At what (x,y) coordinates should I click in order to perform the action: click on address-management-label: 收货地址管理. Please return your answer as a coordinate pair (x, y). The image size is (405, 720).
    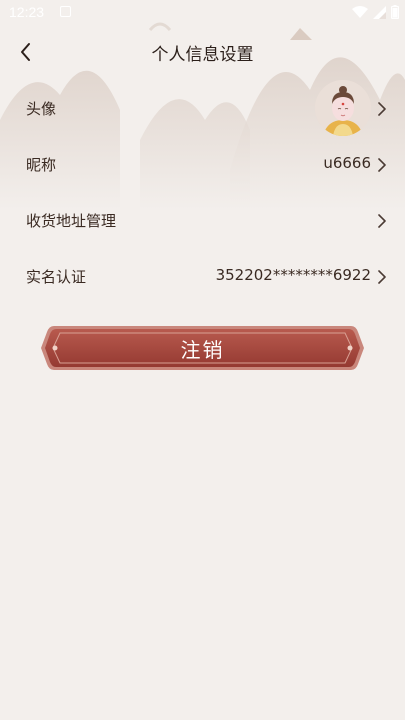
    Looking at the image, I should click on (71, 221).